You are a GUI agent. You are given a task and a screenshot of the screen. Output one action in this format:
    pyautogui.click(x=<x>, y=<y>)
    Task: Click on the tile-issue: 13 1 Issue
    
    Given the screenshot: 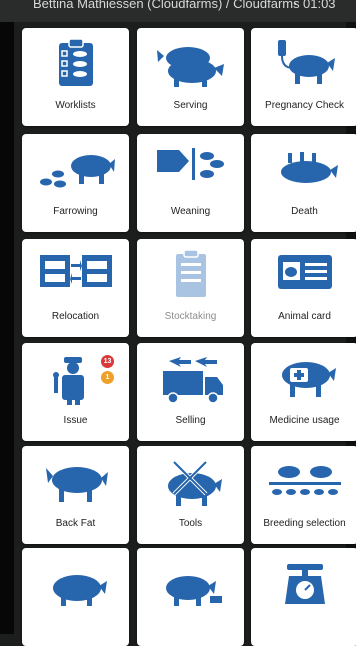 What is the action you would take?
    pyautogui.click(x=75, y=392)
    